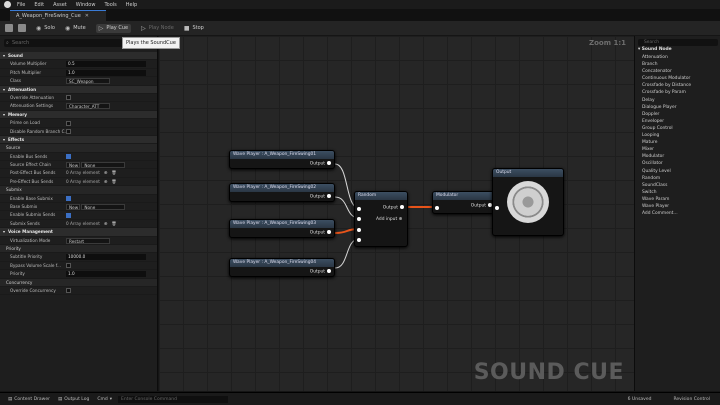 This screenshot has height=405, width=720. Describe the element at coordinates (666, 128) in the screenshot. I see `palette-item: Group Control` at that location.